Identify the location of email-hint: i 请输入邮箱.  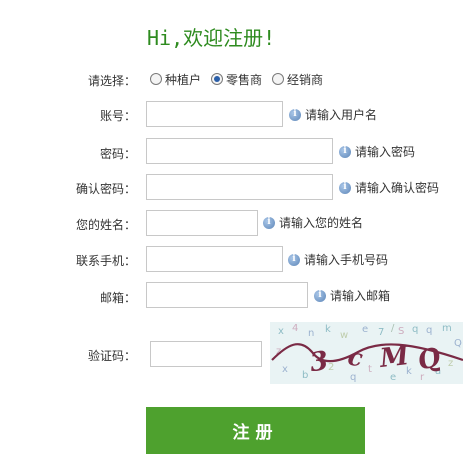
(352, 295).